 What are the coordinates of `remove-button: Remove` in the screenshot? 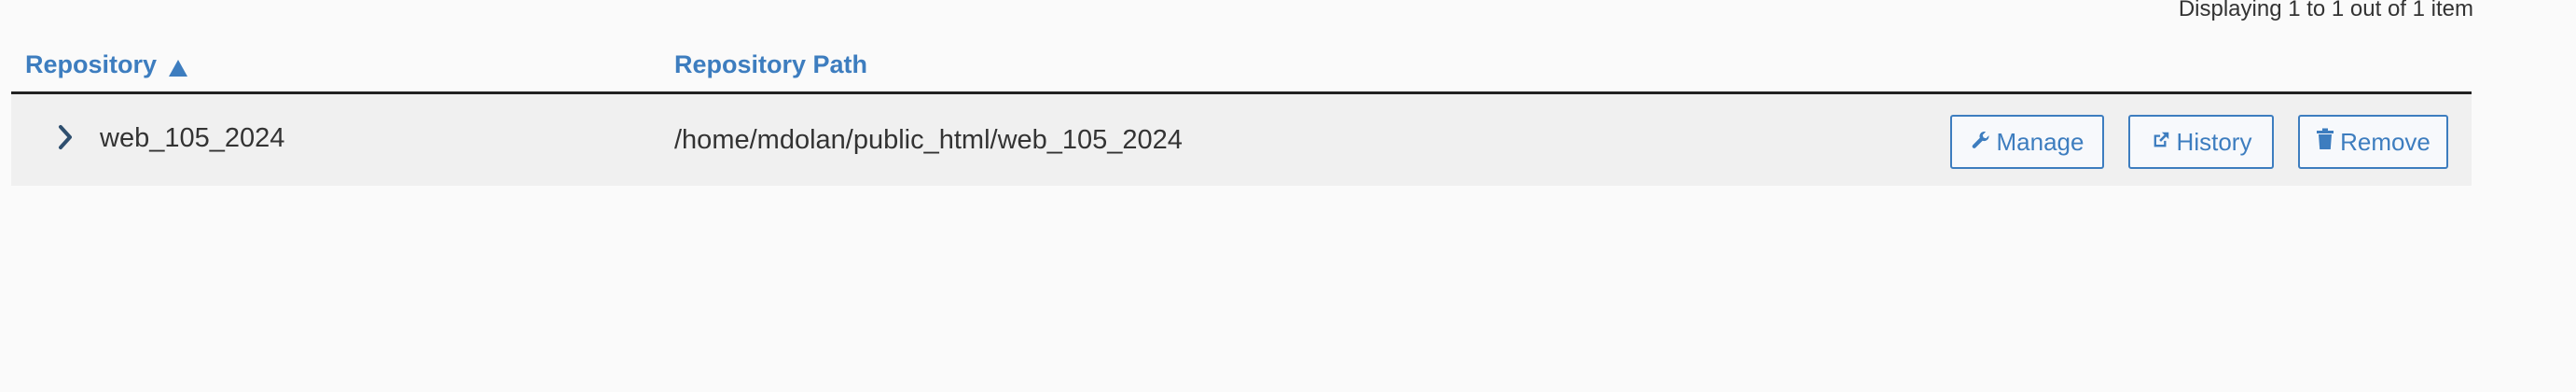 It's located at (2373, 142).